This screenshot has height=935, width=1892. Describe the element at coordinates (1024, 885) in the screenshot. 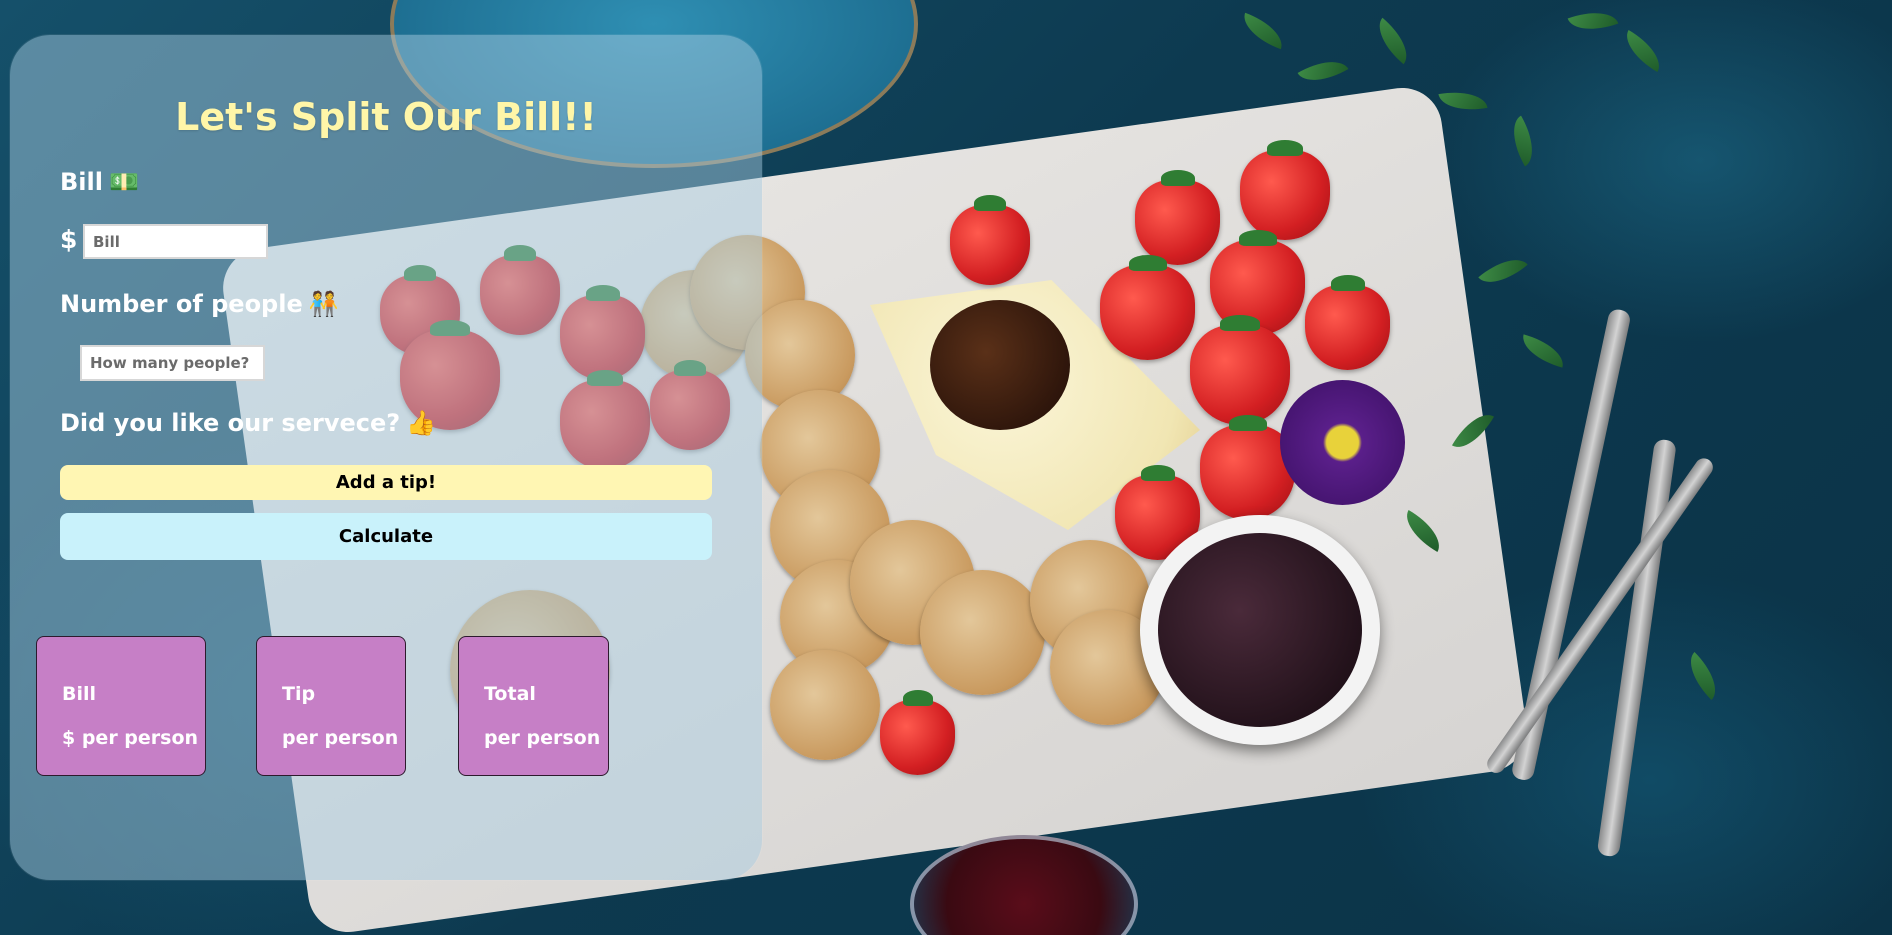

I see `background-wine-glass` at that location.